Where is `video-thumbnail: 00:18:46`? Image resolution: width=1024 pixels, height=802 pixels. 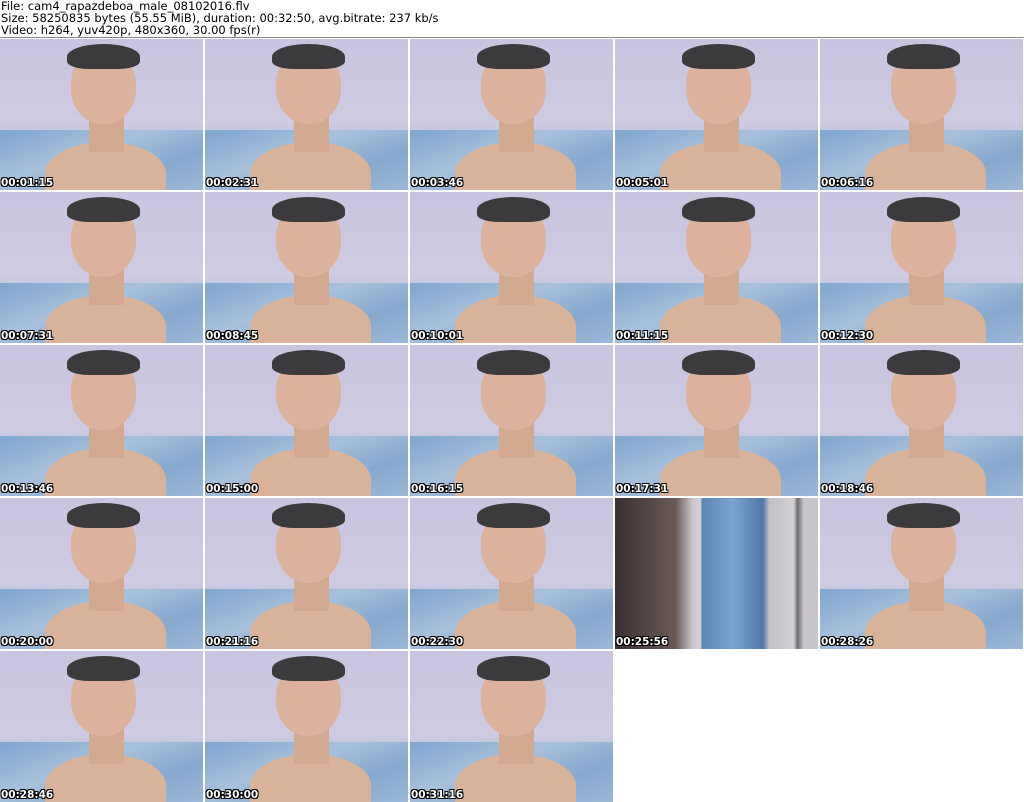 video-thumbnail: 00:18:46 is located at coordinates (921, 420).